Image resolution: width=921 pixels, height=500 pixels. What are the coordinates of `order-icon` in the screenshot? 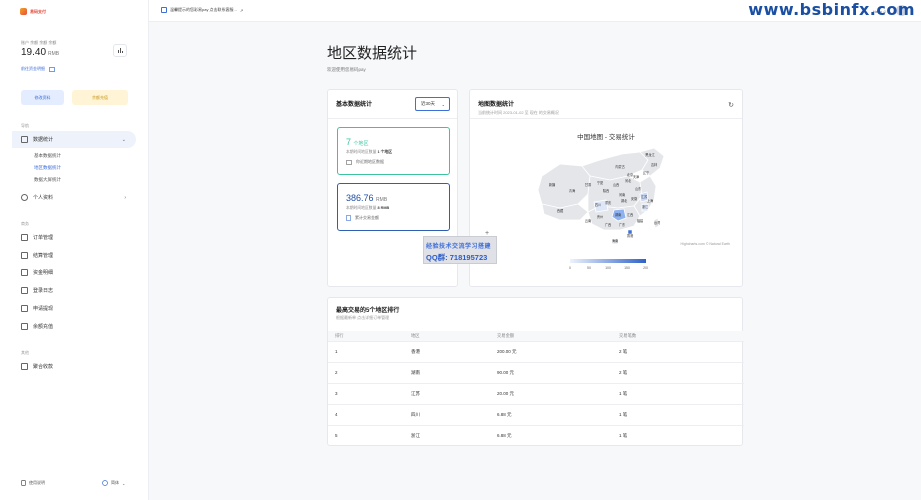 It's located at (24, 237).